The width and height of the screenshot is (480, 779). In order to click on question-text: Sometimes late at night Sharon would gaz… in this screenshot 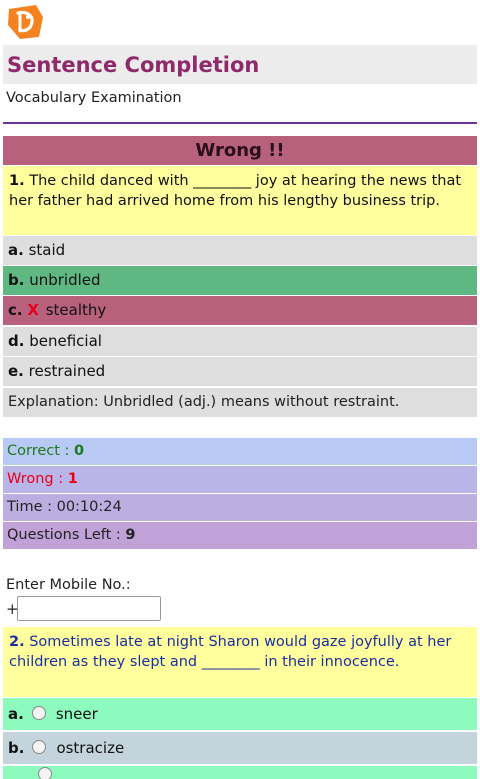, I will do `click(230, 652)`.